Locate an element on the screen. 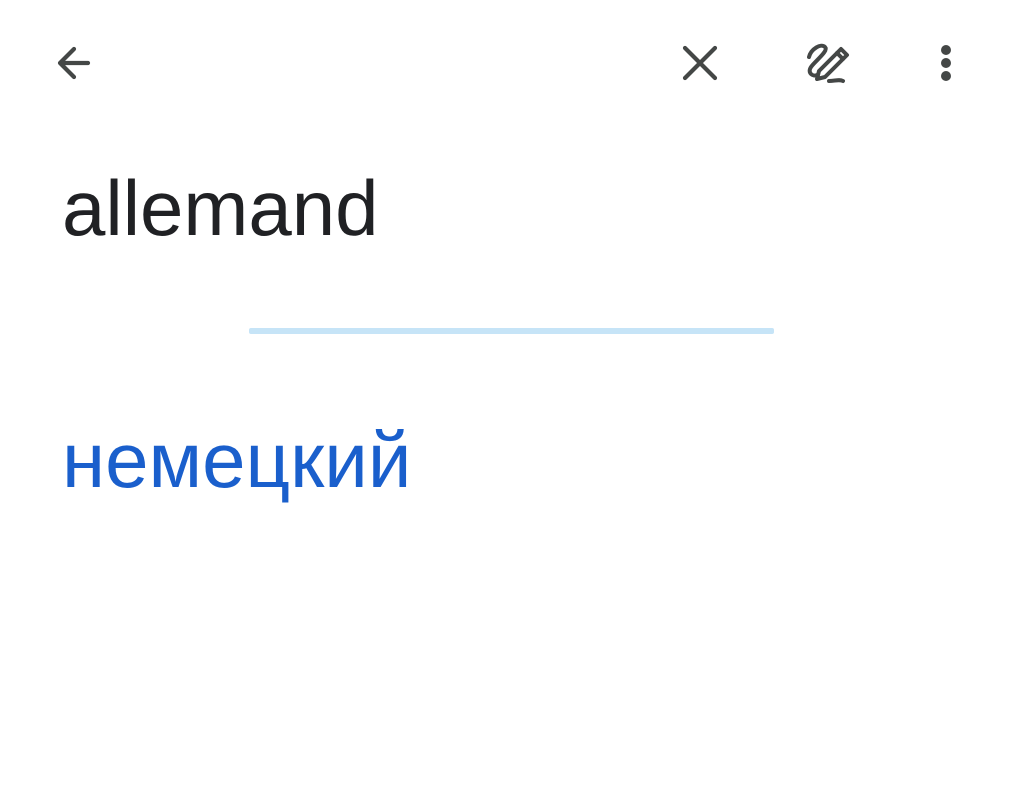 The height and width of the screenshot is (803, 1024). back-button is located at coordinates (72, 63).